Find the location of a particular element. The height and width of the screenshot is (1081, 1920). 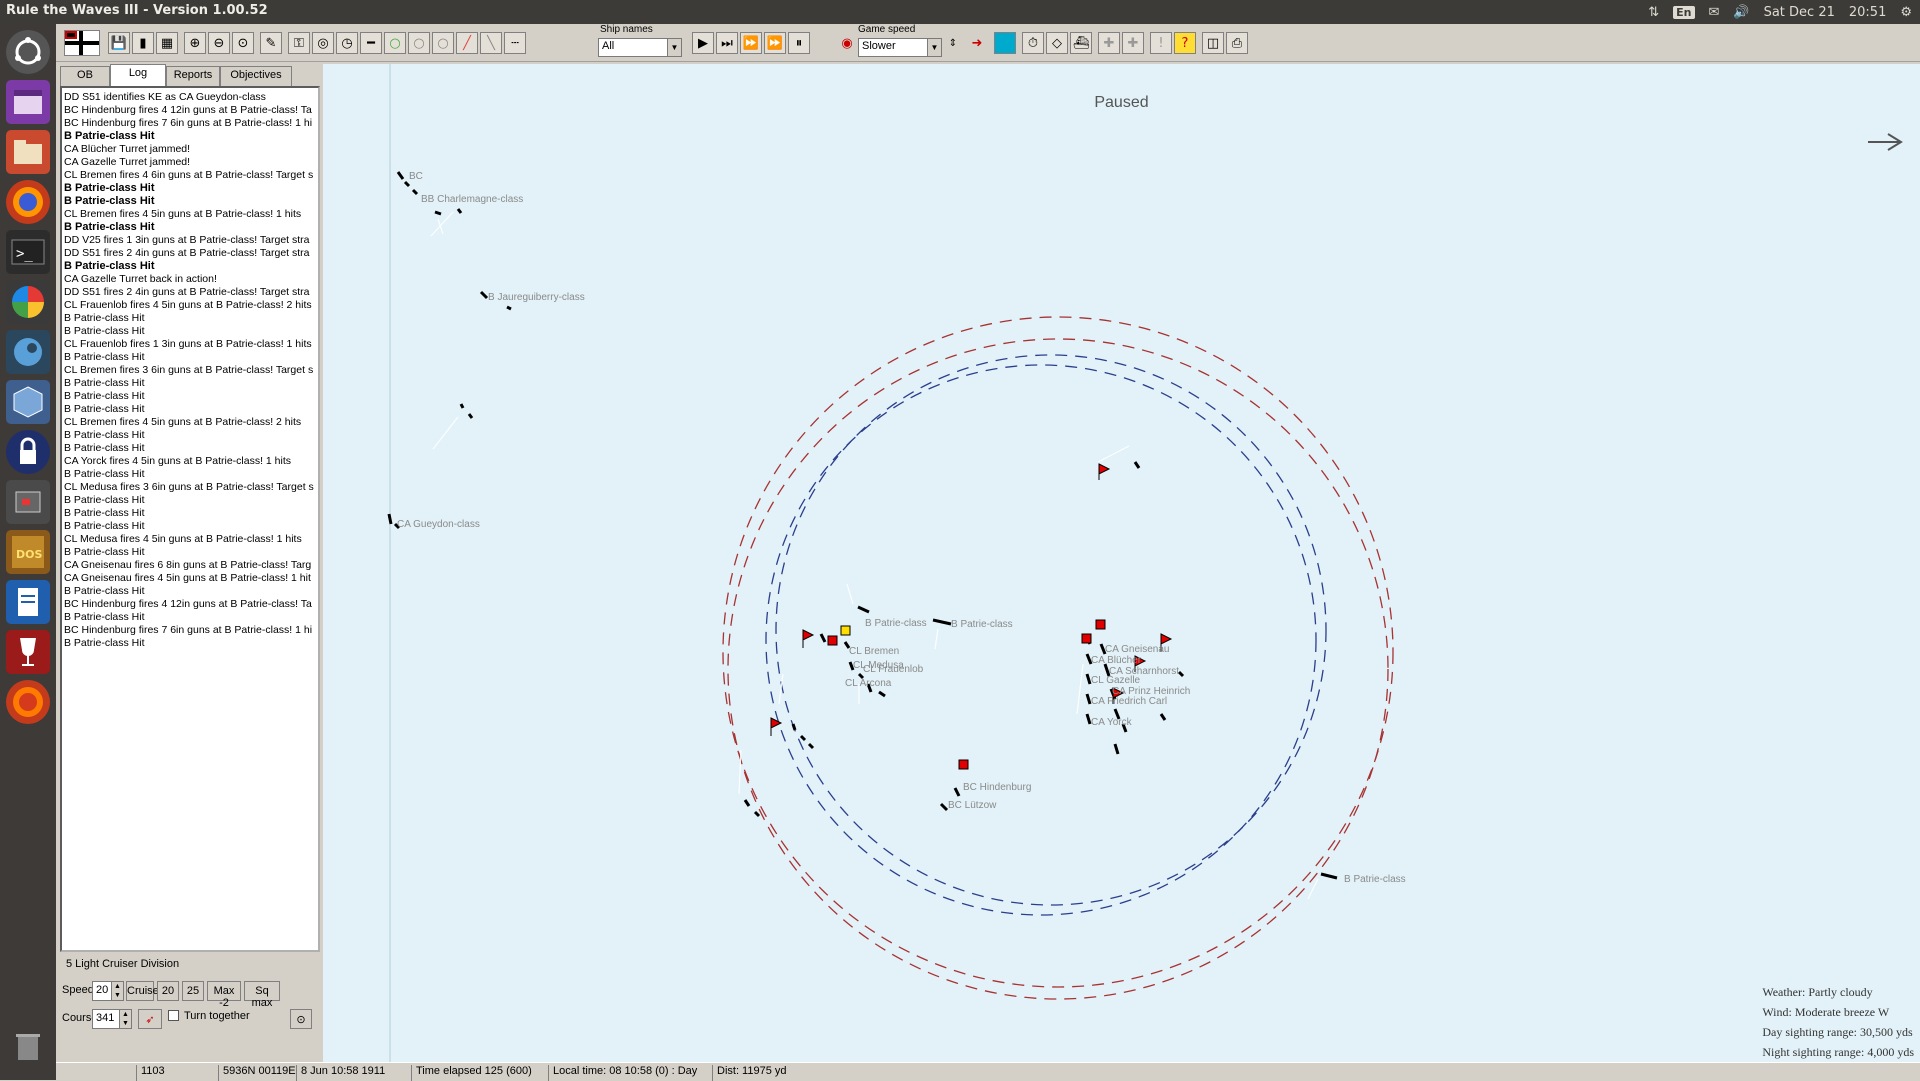

target-icon: ◉ is located at coordinates (847, 43).